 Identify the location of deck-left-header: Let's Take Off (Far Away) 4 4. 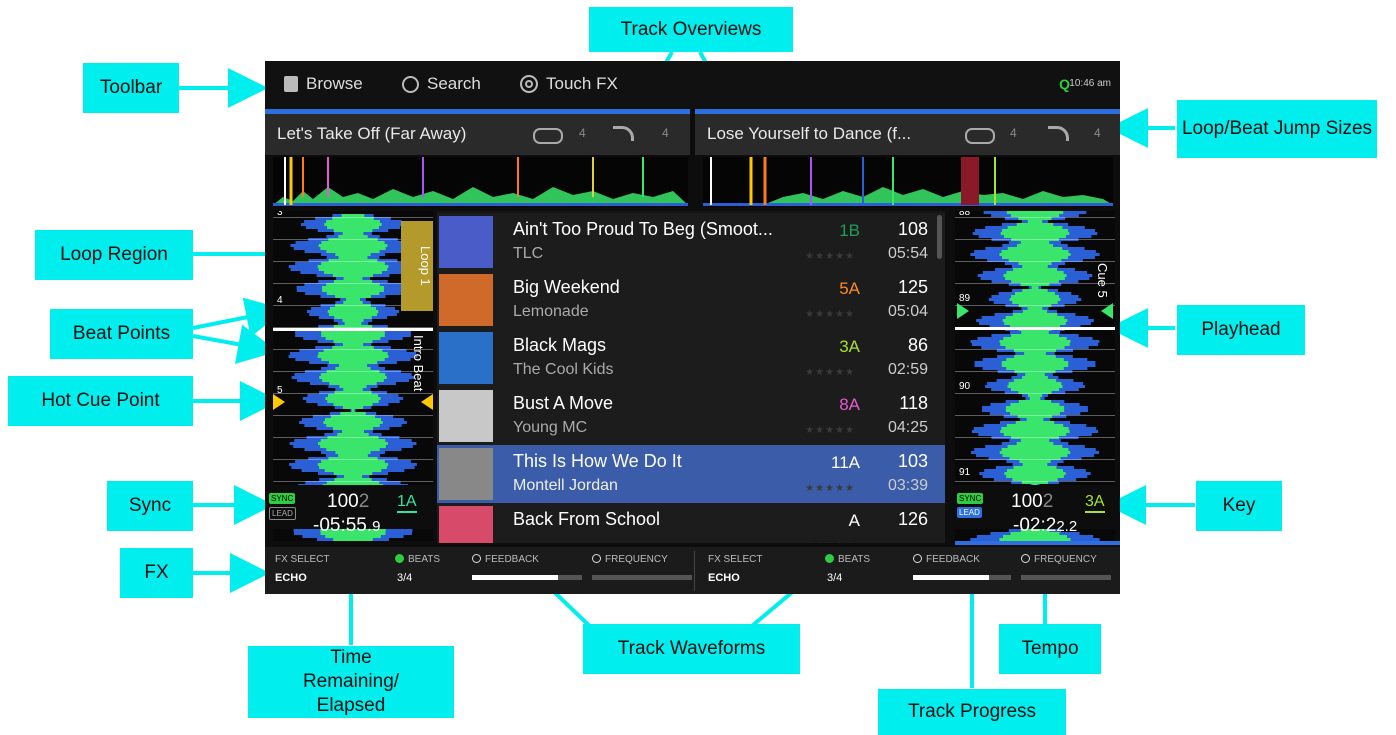
(477, 134).